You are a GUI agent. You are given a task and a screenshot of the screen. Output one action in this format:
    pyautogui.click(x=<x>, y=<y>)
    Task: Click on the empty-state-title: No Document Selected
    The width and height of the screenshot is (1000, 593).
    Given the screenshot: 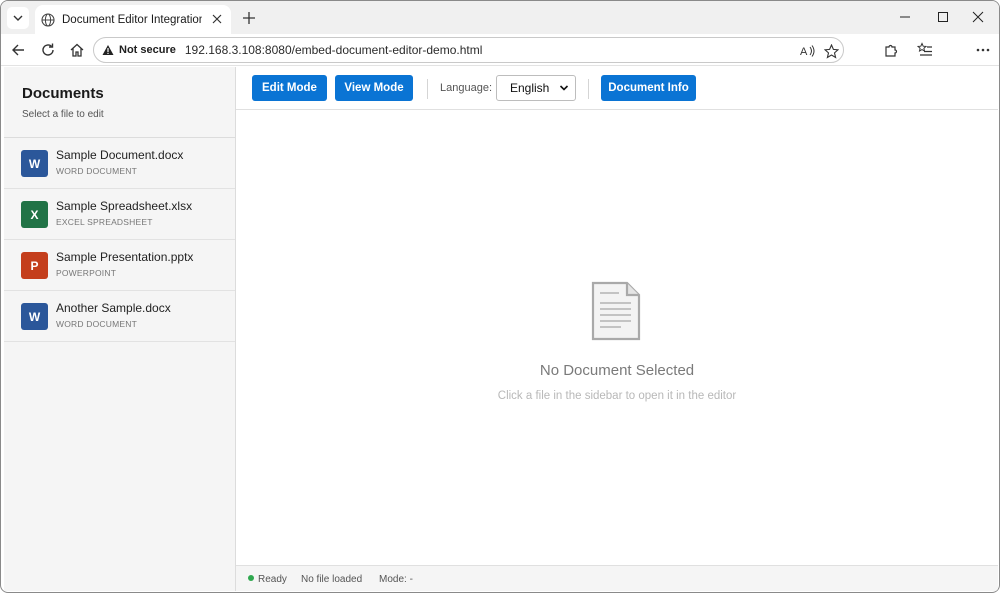 What is the action you would take?
    pyautogui.click(x=617, y=370)
    